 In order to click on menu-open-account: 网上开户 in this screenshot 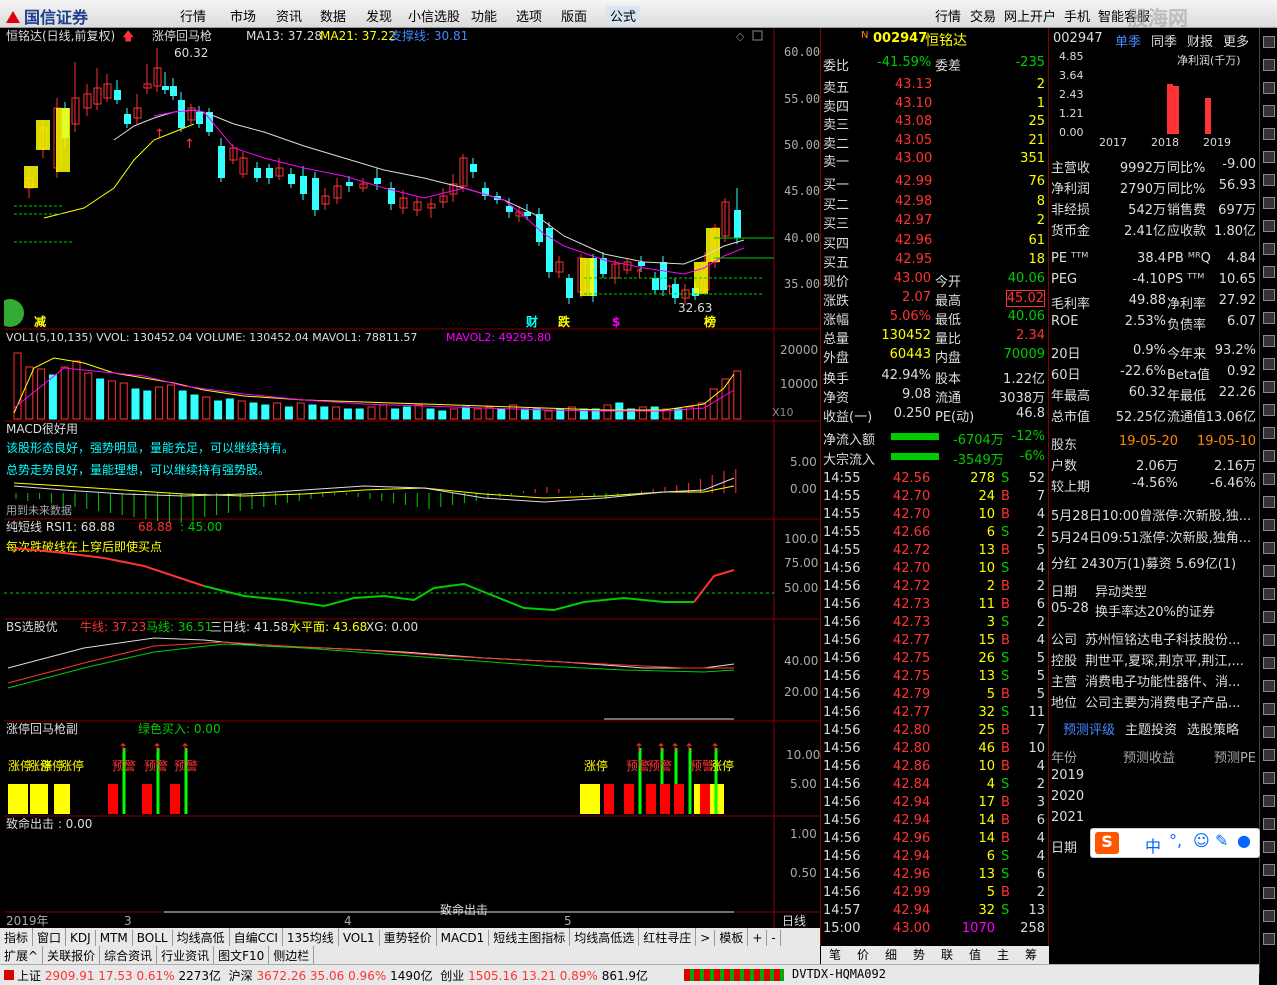, I will do `click(1030, 15)`.